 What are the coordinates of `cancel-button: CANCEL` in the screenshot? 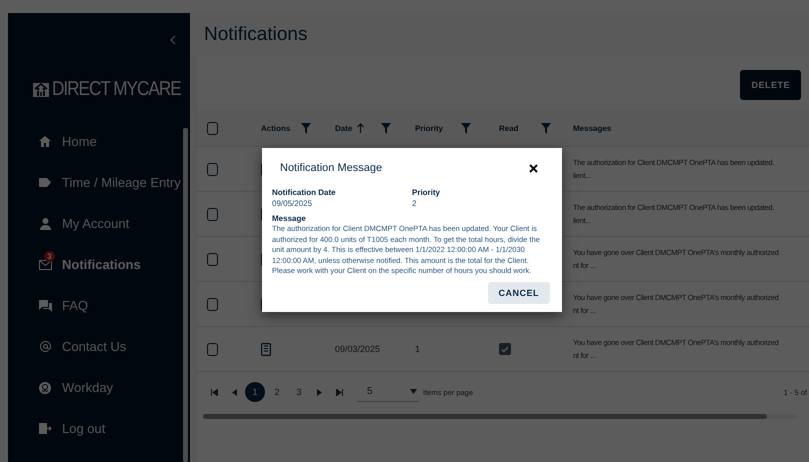 It's located at (519, 293).